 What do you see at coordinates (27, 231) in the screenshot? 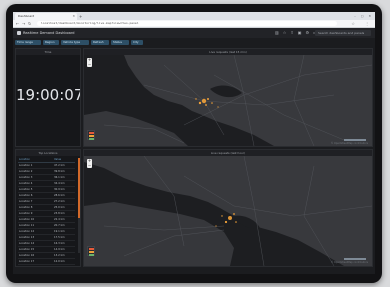
I see `location-cell: Location 12` at bounding box center [27, 231].